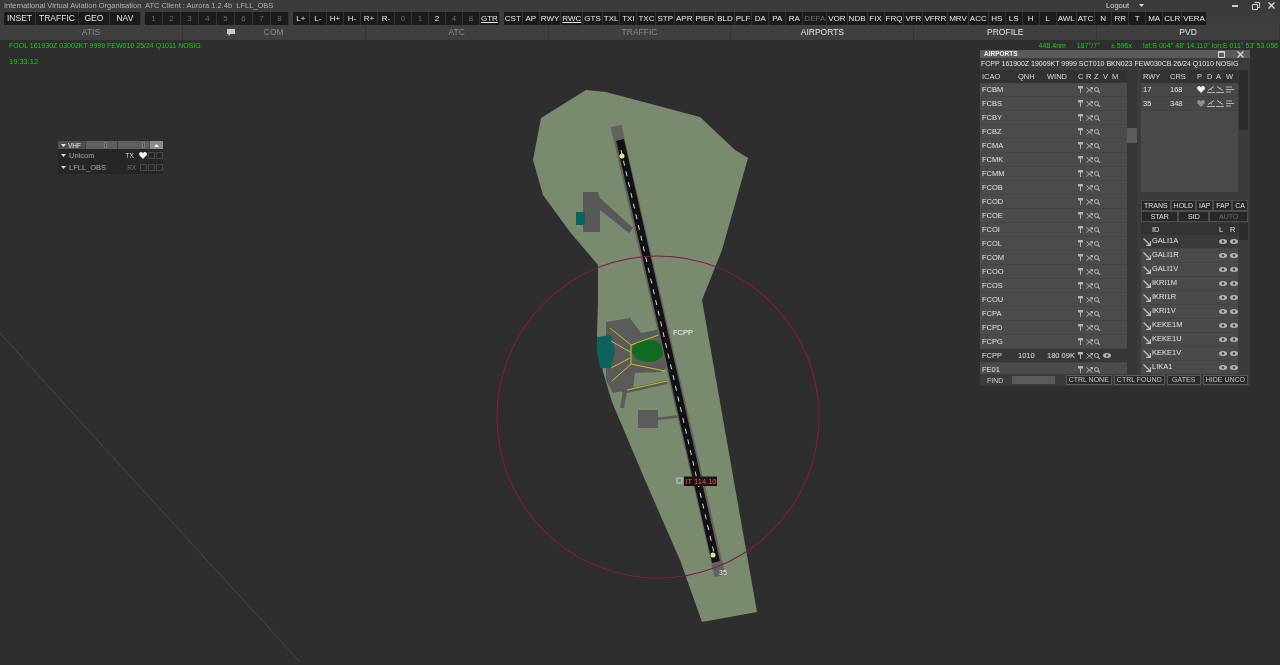 The width and height of the screenshot is (1280, 665). I want to click on toolbar-button: L-, so click(318, 18).